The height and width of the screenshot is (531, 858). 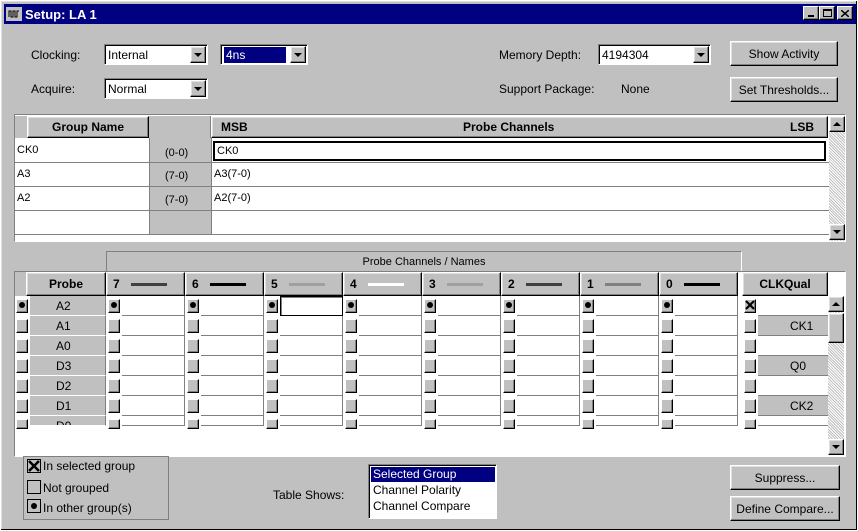 What do you see at coordinates (654, 54) in the screenshot?
I see `memory-depth-select: 4194304` at bounding box center [654, 54].